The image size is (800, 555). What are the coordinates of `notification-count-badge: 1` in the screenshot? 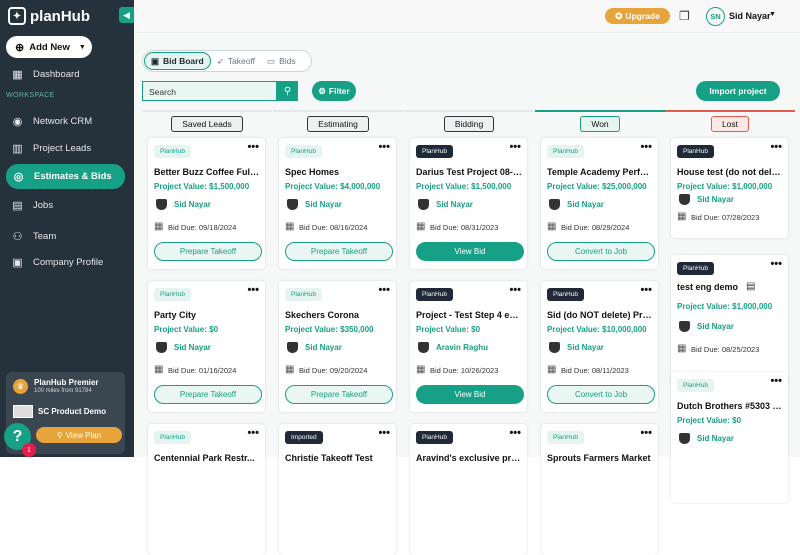 It's located at (29, 450).